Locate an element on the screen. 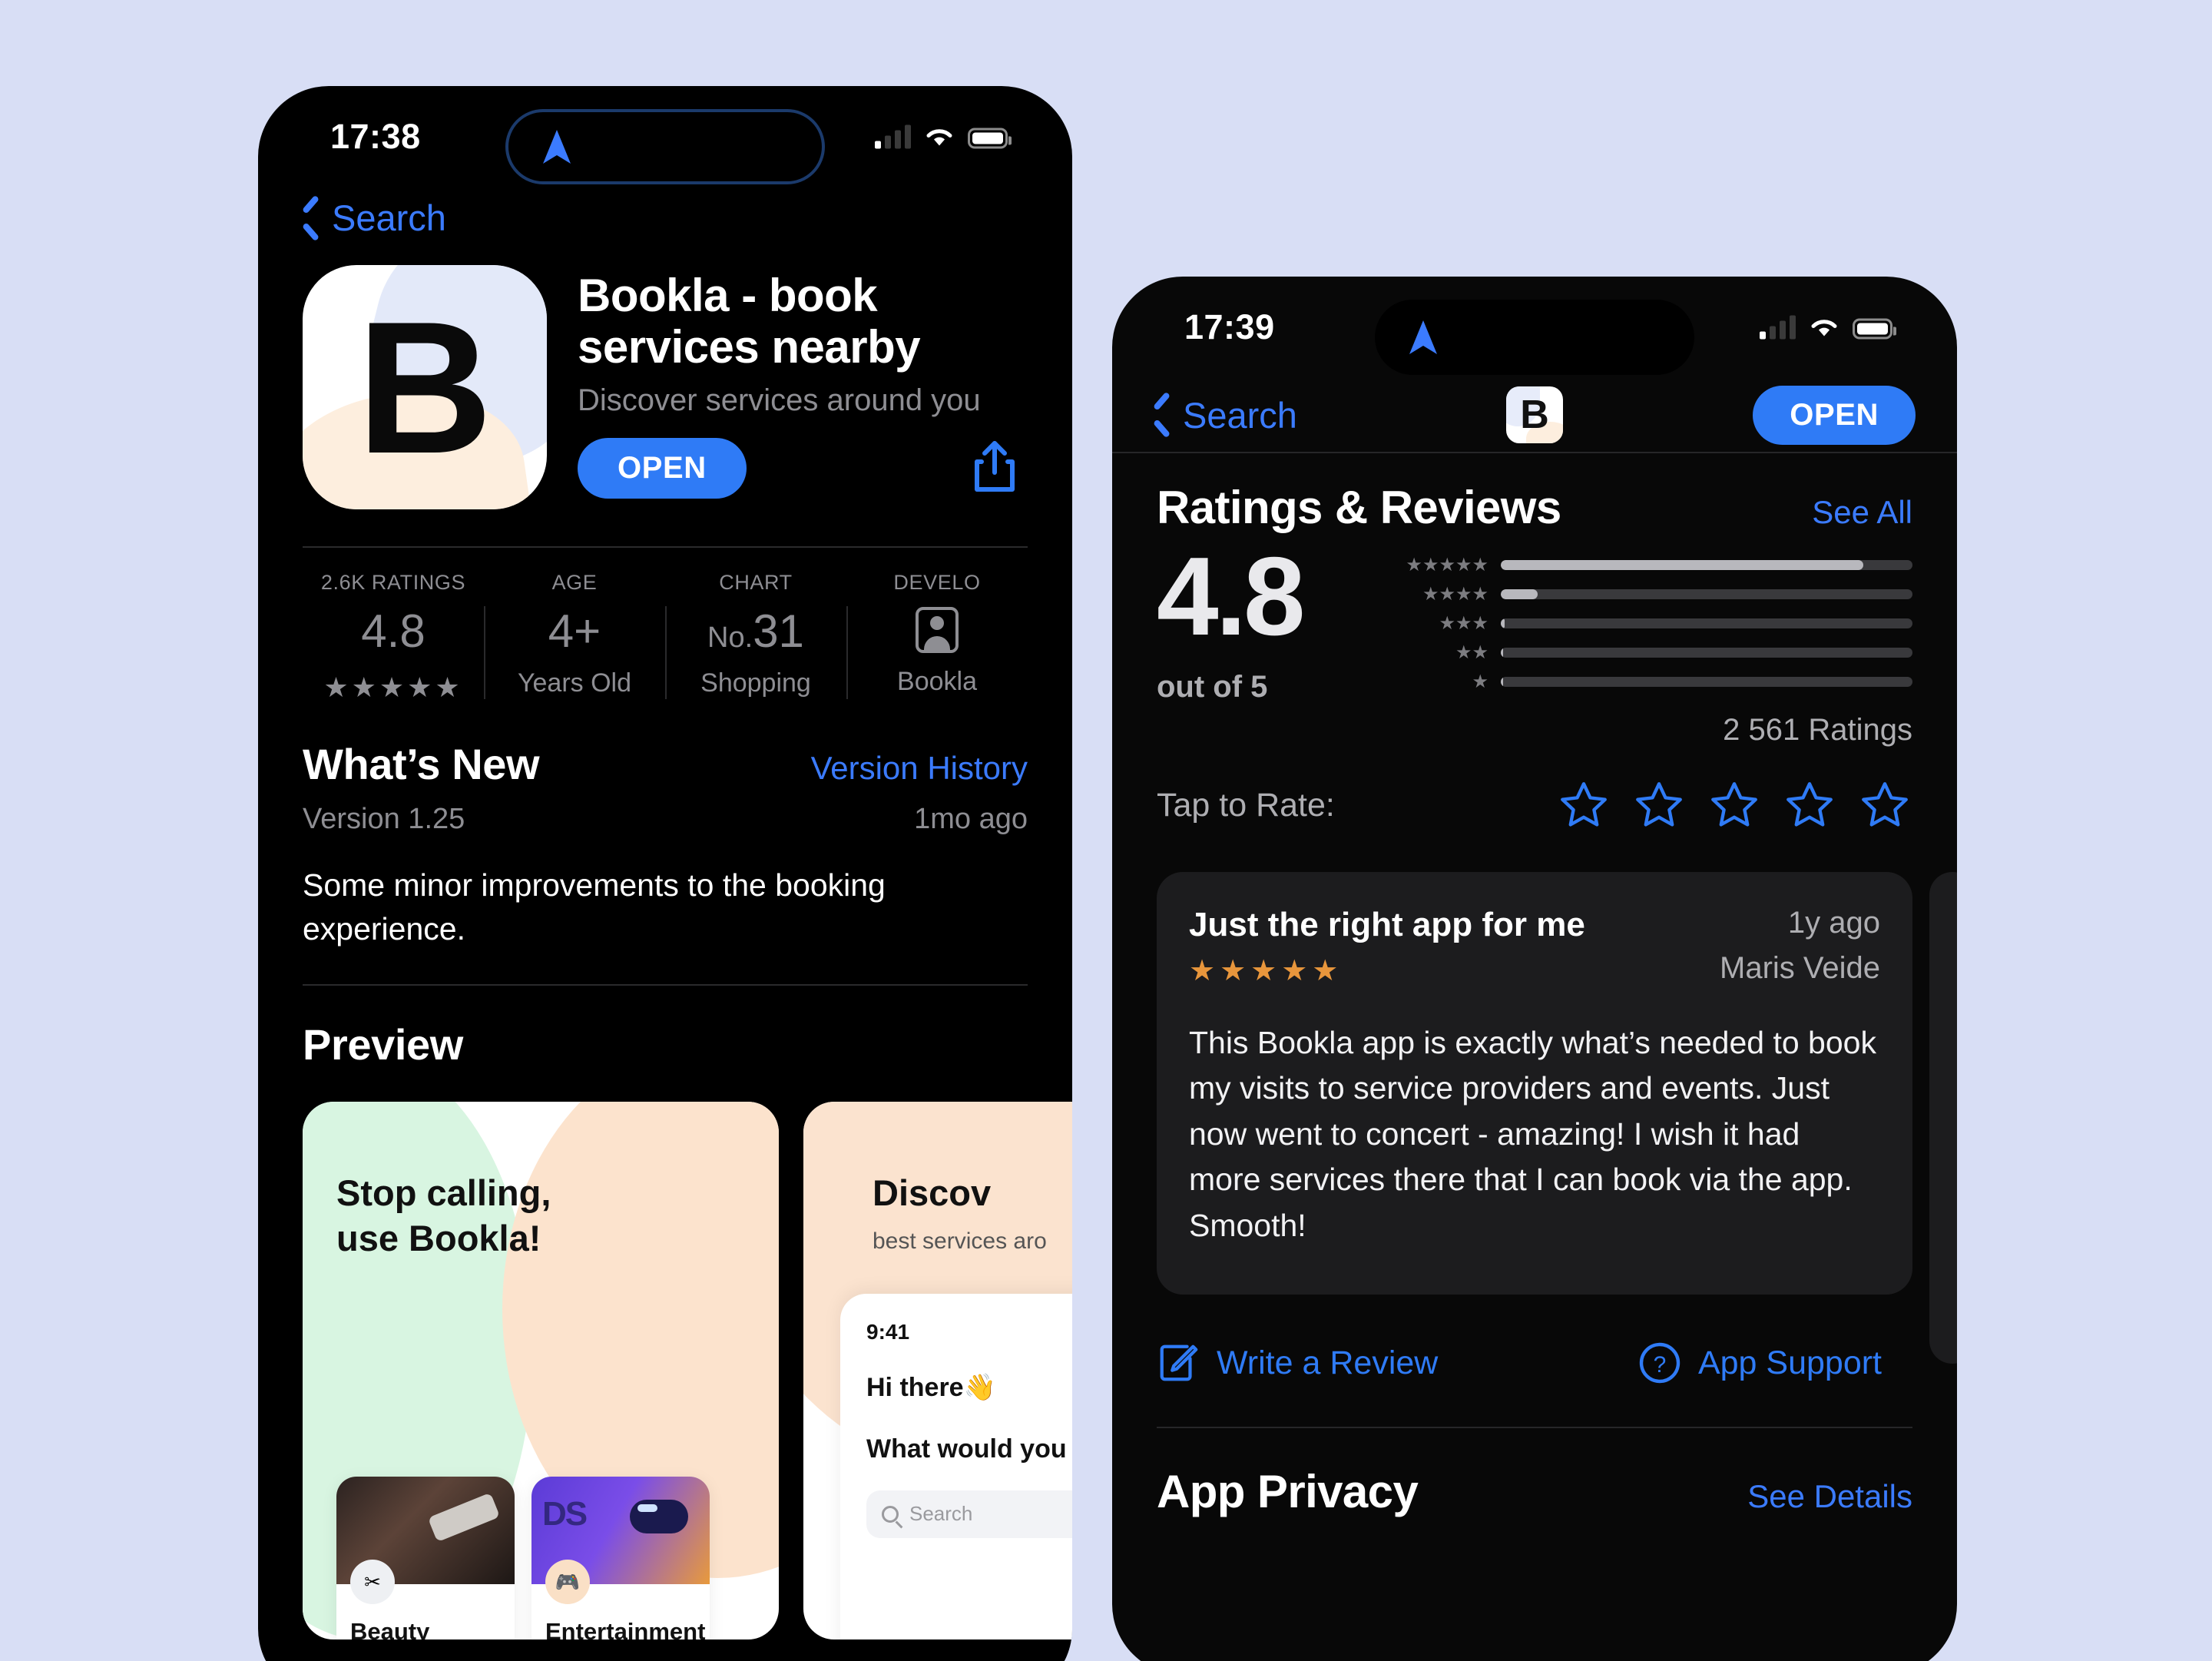 This screenshot has height=1661, width=2212. chevron-left-icon is located at coordinates (1163, 415).